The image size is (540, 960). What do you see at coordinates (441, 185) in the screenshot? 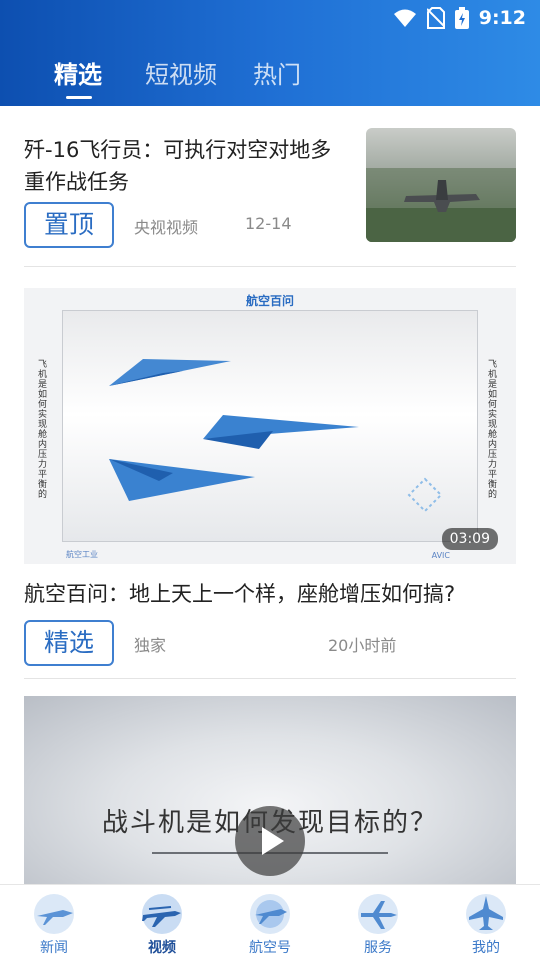
I see `article-thumbnail` at bounding box center [441, 185].